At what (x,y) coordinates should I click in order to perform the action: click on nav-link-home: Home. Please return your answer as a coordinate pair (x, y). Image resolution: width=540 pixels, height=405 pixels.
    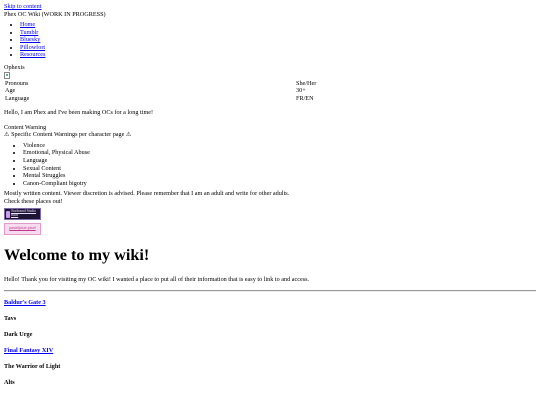
    Looking at the image, I should click on (27, 24).